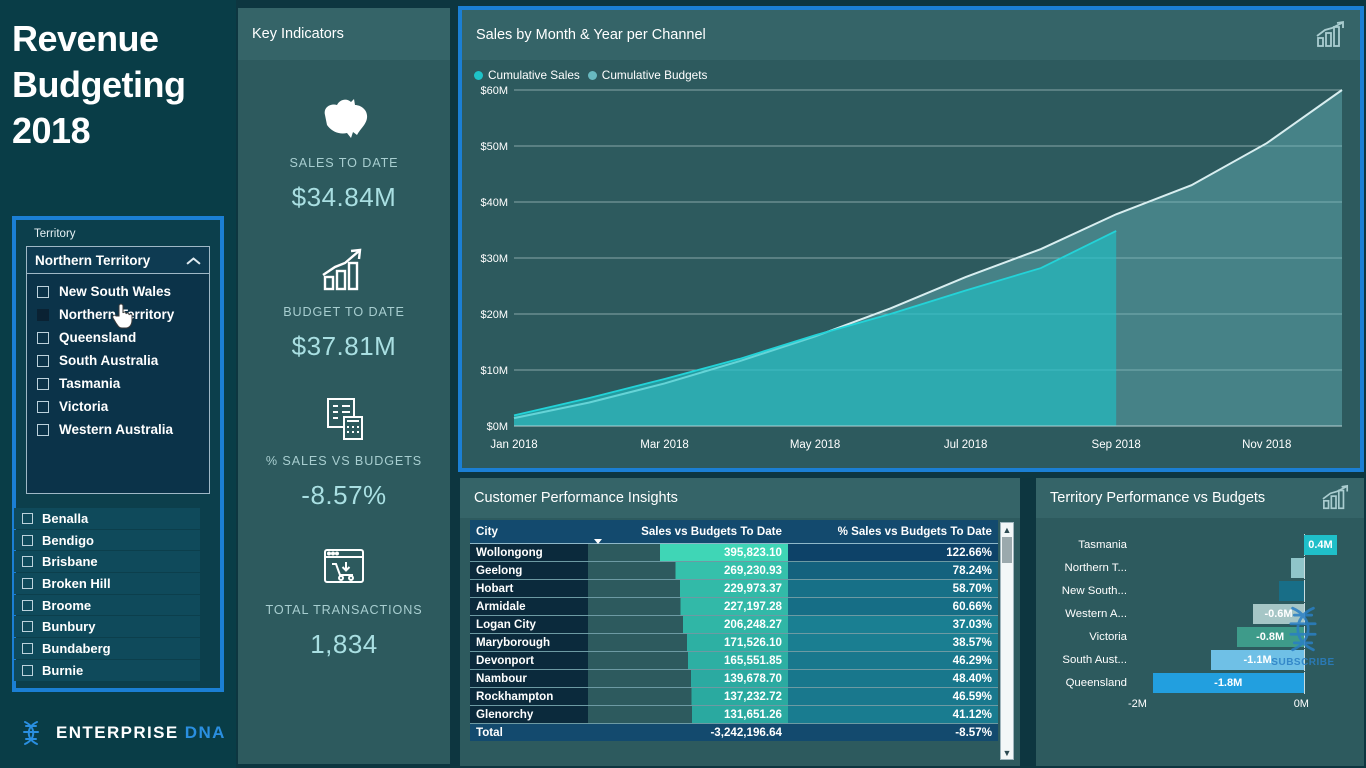  What do you see at coordinates (893, 532) in the screenshot?
I see `column-header-pct-sales-vs-budgets: % Sales vs Budgets To Date` at bounding box center [893, 532].